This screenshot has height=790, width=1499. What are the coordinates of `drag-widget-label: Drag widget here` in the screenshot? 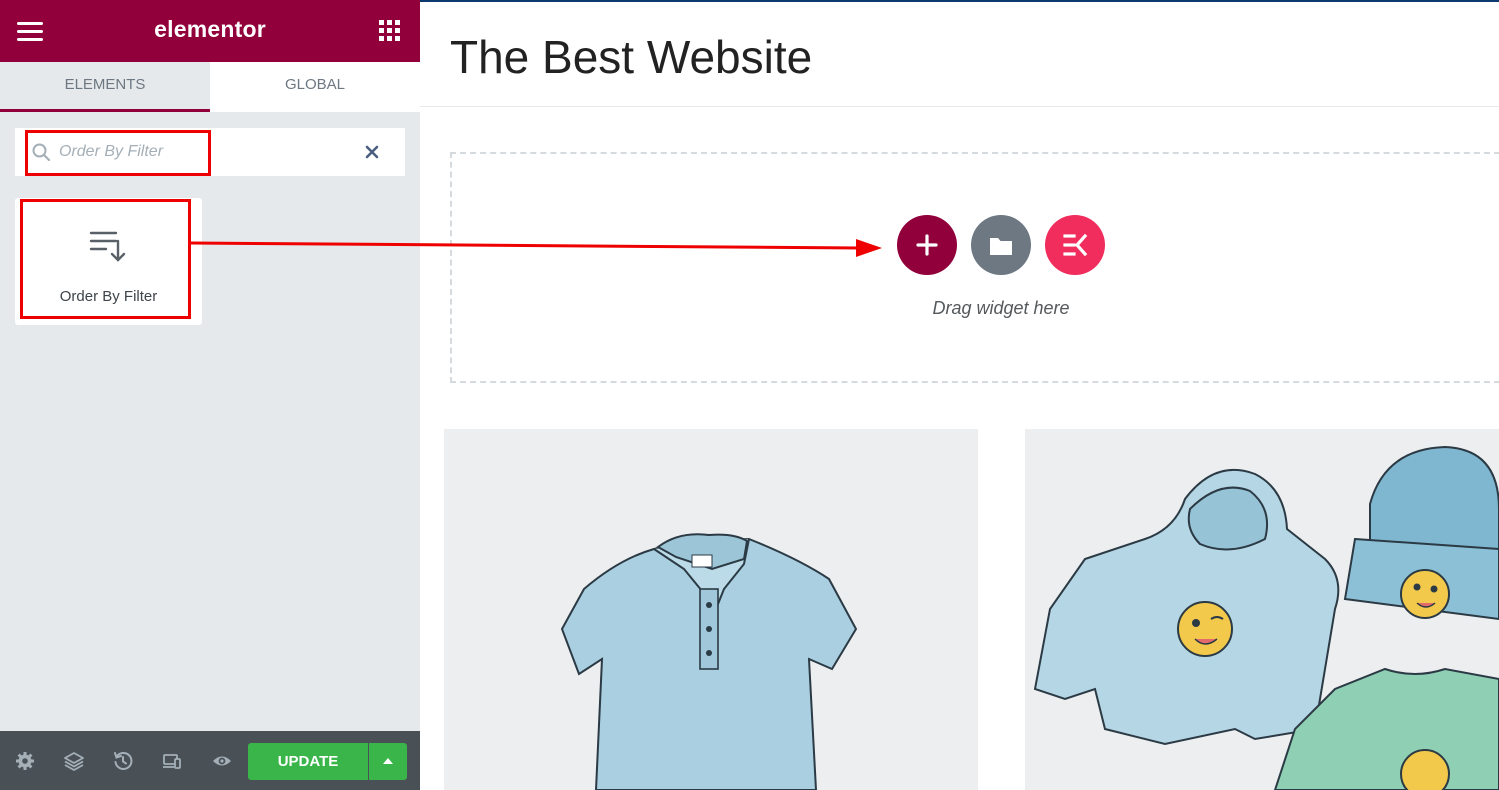 It's located at (1001, 308).